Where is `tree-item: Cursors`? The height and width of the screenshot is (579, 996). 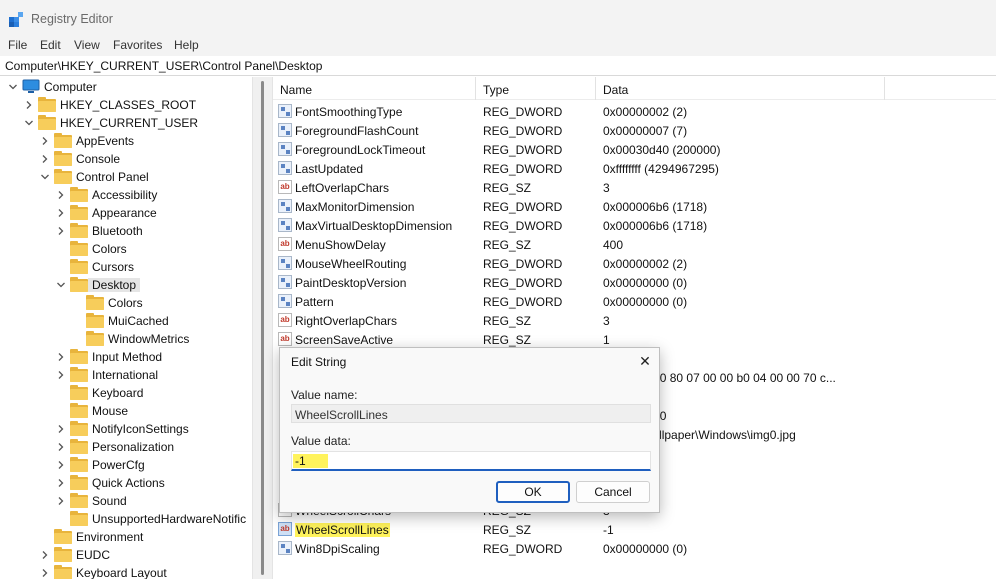 tree-item: Cursors is located at coordinates (126, 267).